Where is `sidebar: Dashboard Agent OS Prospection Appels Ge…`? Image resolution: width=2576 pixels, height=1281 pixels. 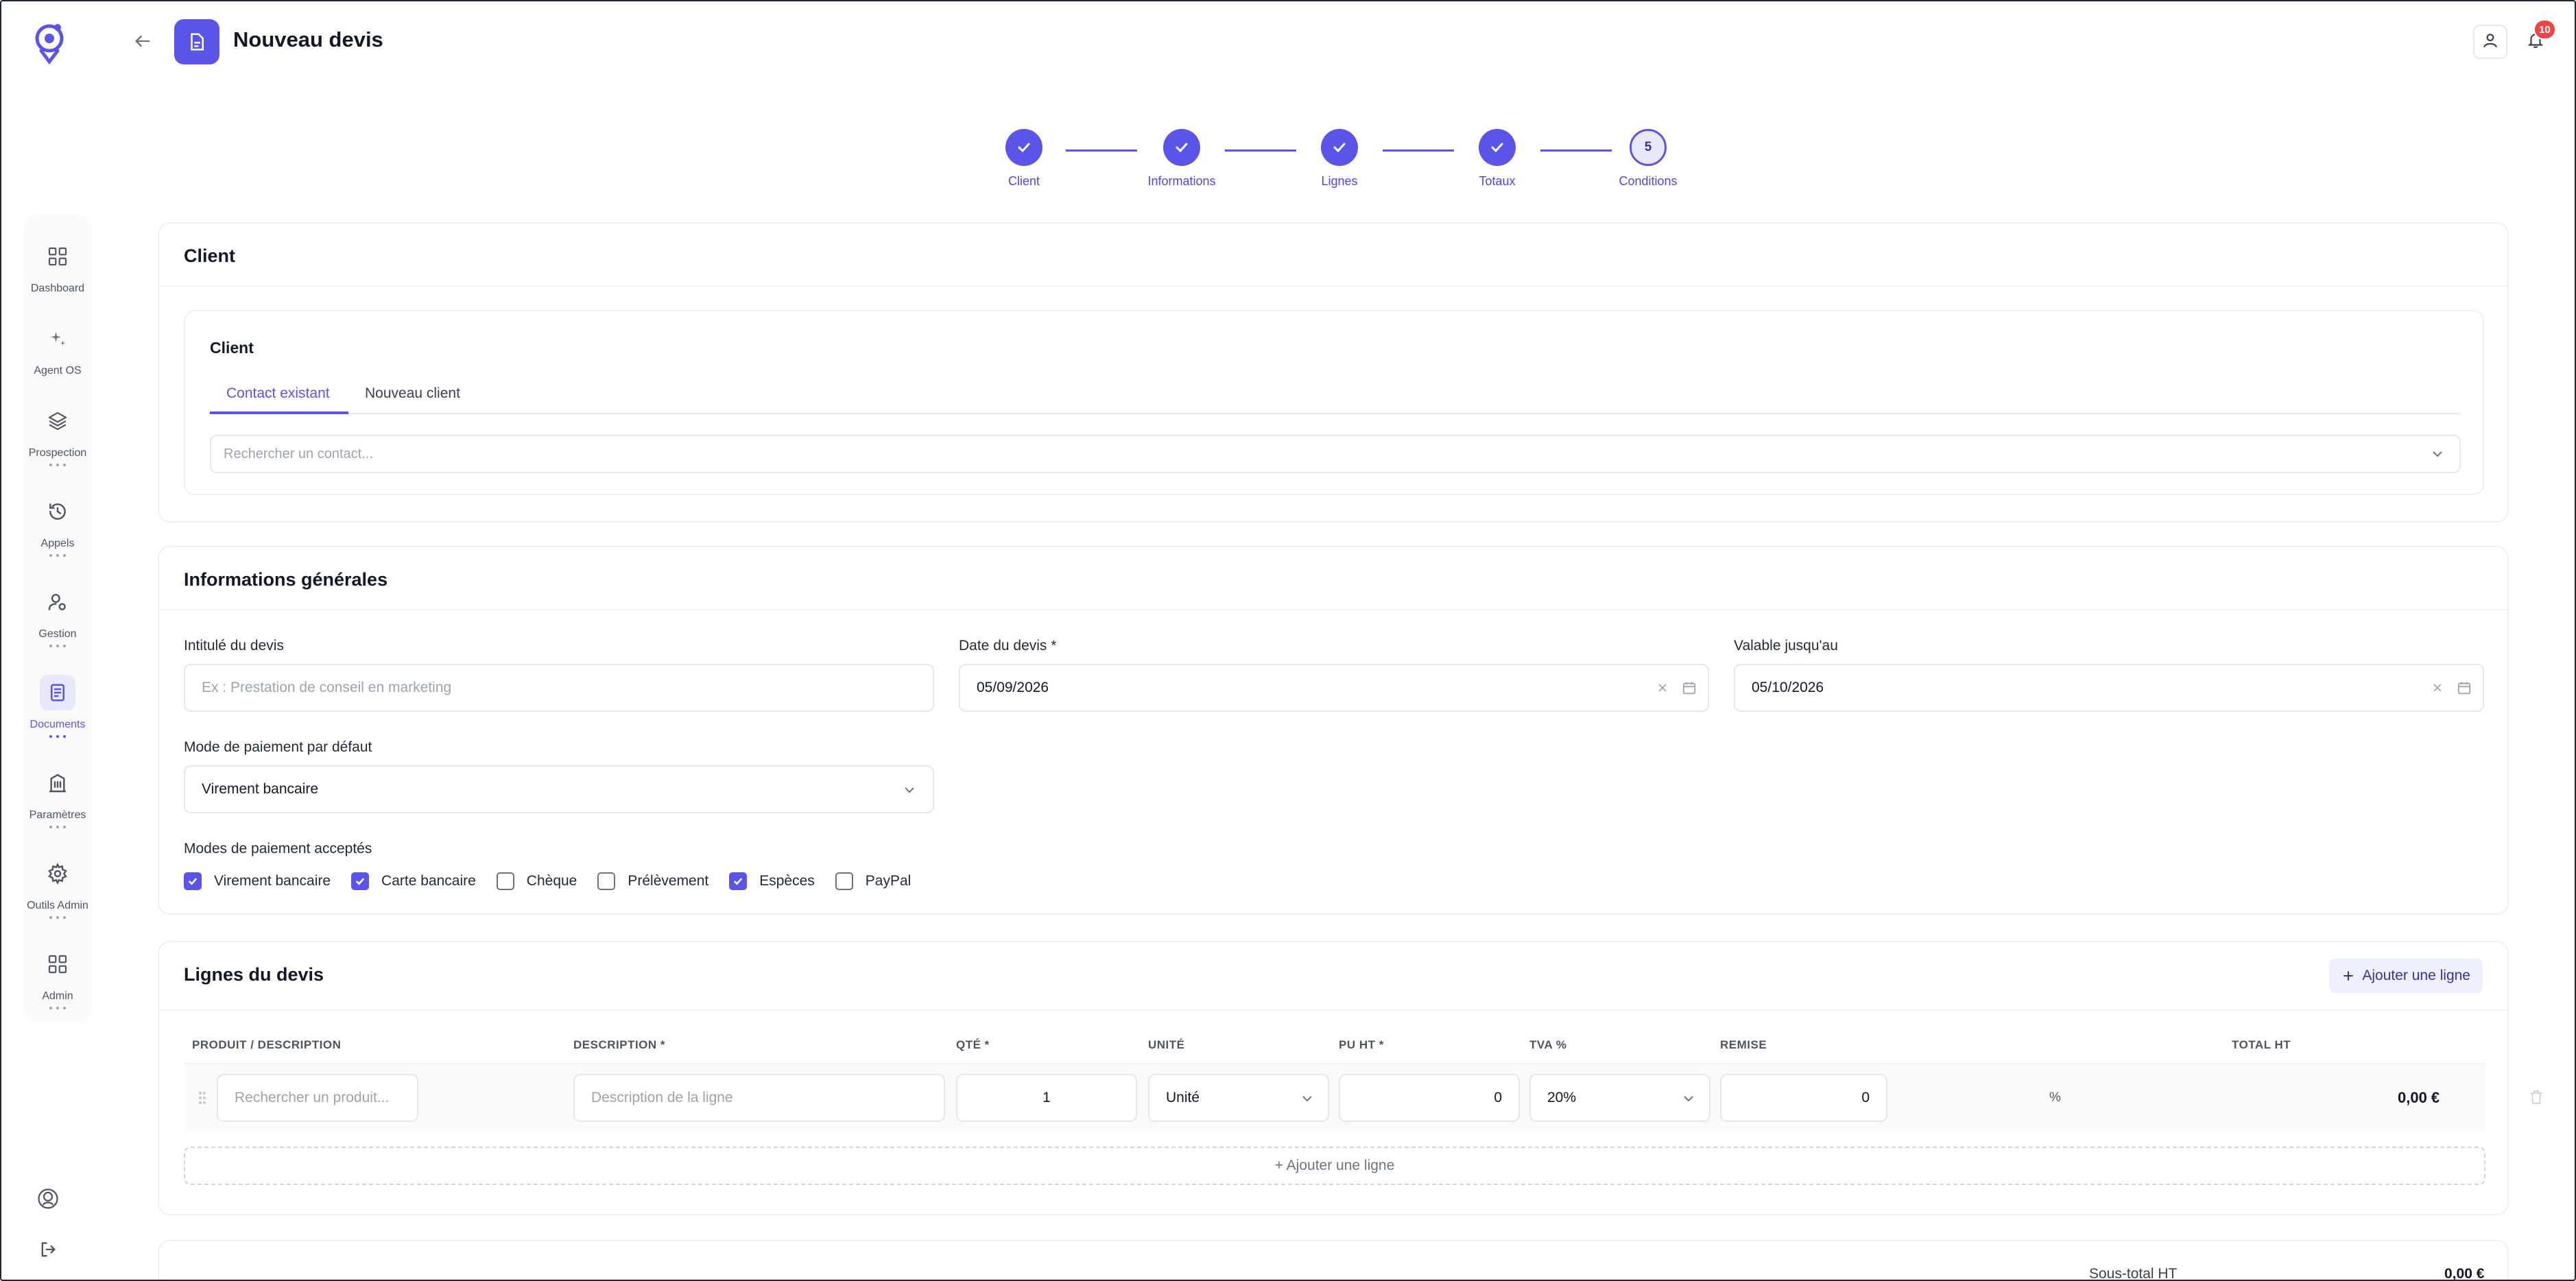
sidebar: Dashboard Agent OS Prospection Appels Ge… is located at coordinates (57, 618).